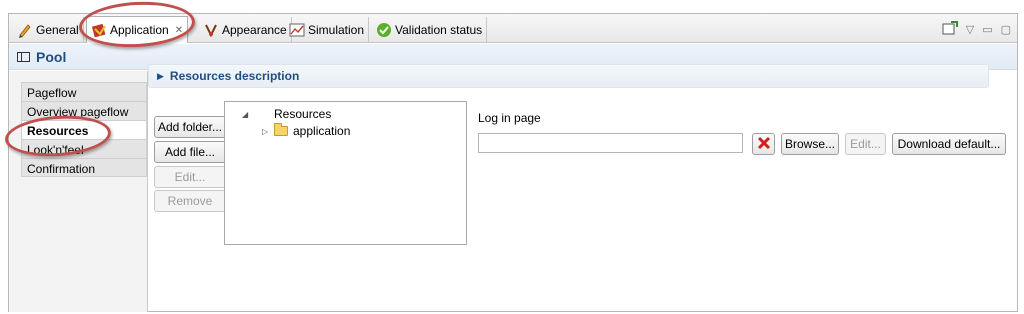 This screenshot has height=314, width=1024. What do you see at coordinates (179, 30) in the screenshot?
I see `close-icon: ✕` at bounding box center [179, 30].